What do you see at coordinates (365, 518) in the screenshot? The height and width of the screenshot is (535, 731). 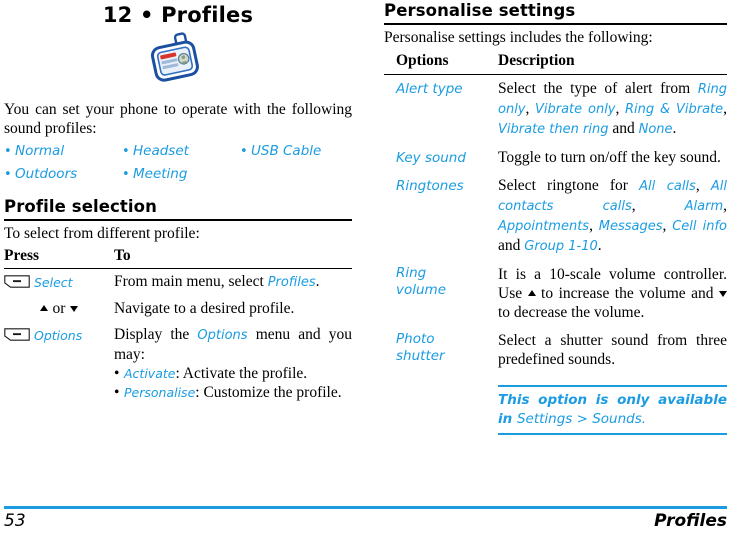 I see `page-footer: 53 Profiles` at bounding box center [365, 518].